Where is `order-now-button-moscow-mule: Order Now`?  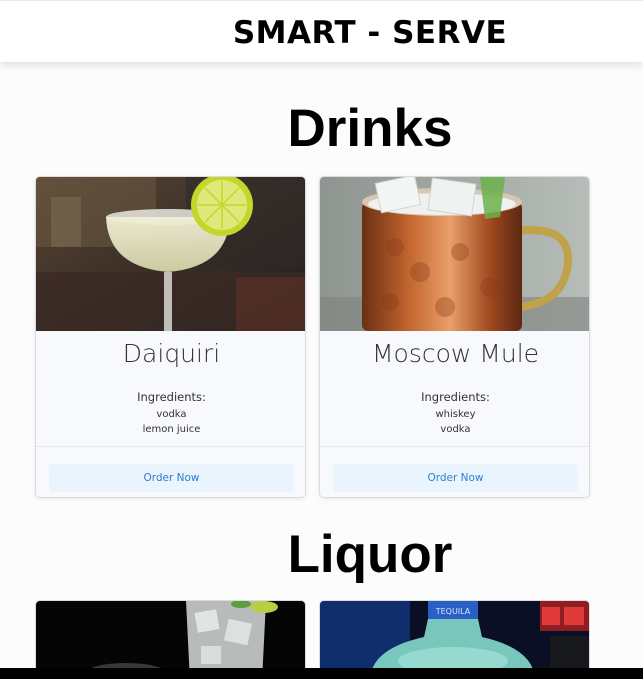 order-now-button-moscow-mule: Order Now is located at coordinates (455, 478).